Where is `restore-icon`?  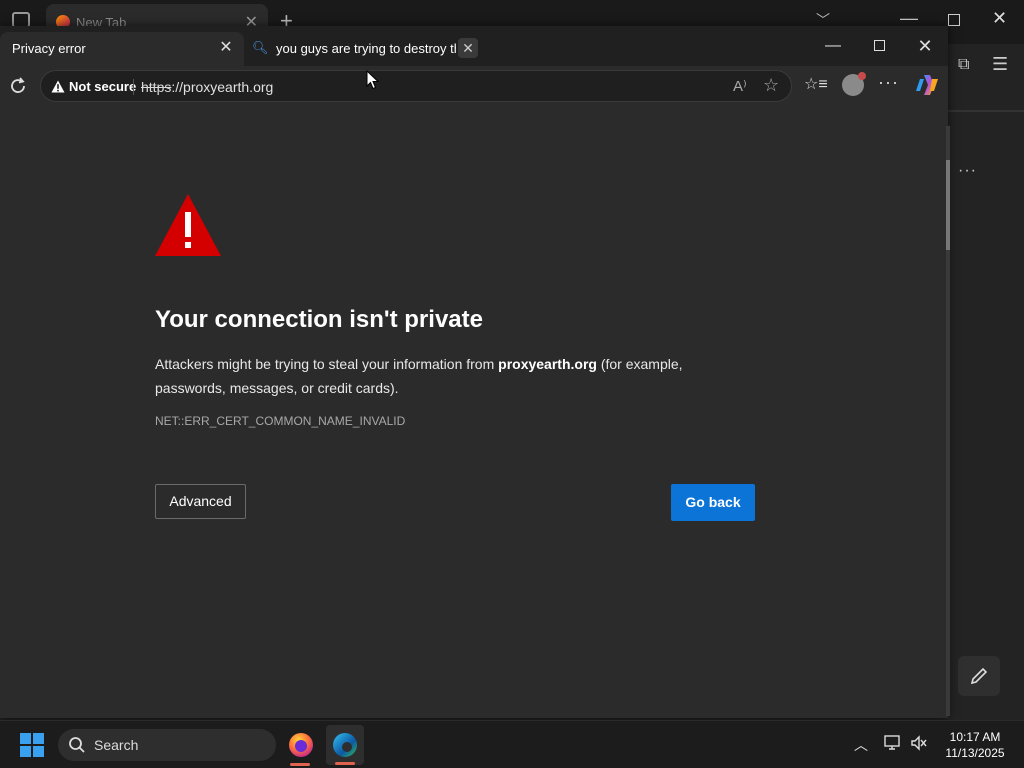 restore-icon is located at coordinates (954, 20).